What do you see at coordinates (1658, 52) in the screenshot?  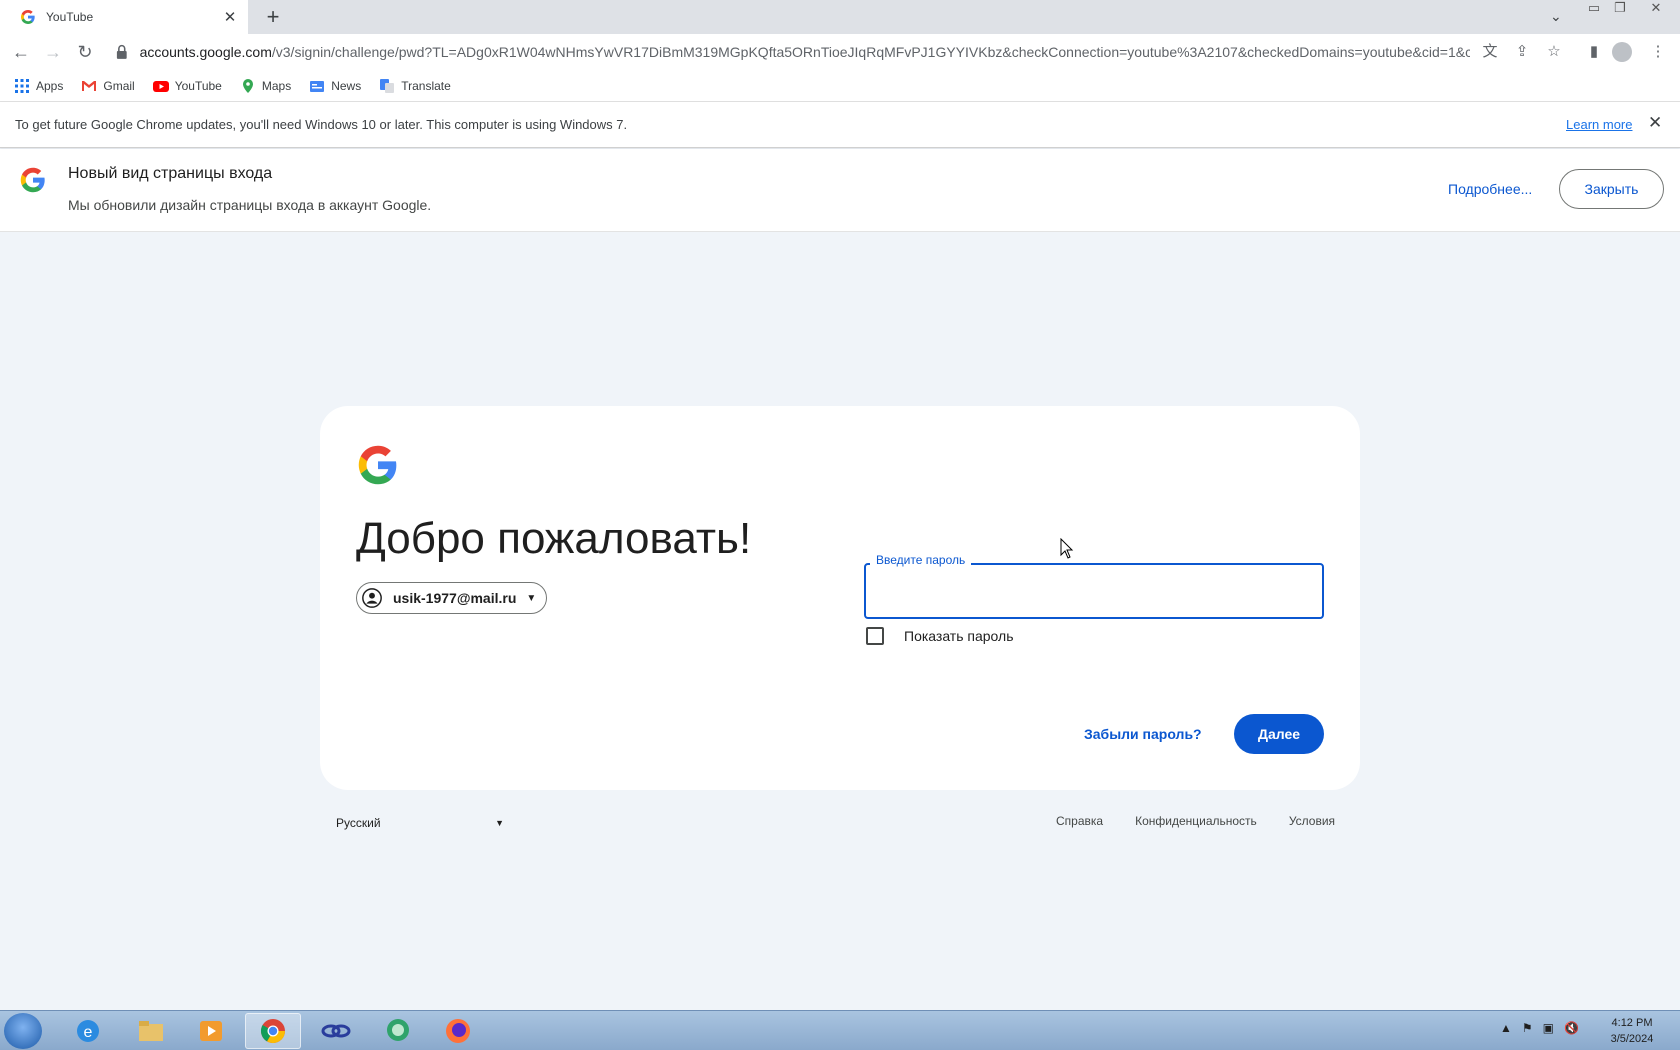 I see `menu-kebab-icon: ⋮` at bounding box center [1658, 52].